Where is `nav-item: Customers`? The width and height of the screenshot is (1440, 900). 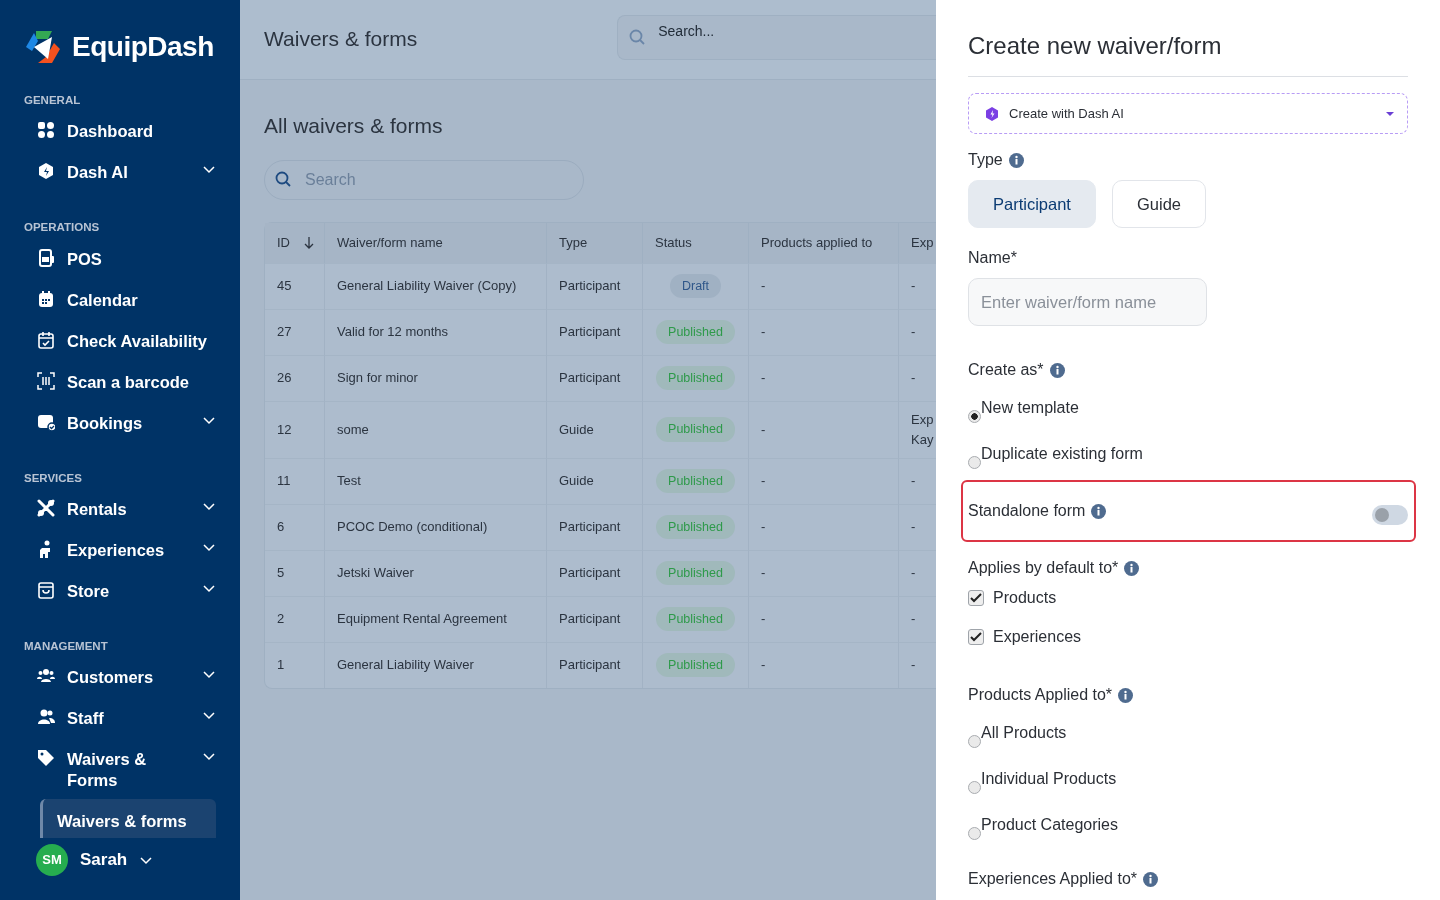
nav-item: Customers is located at coordinates (120, 685).